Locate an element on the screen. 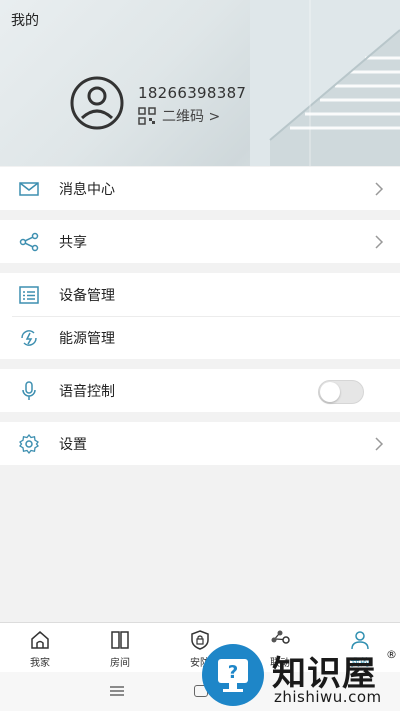 The height and width of the screenshot is (711, 400). user-phone-number: 18266398387 is located at coordinates (192, 93).